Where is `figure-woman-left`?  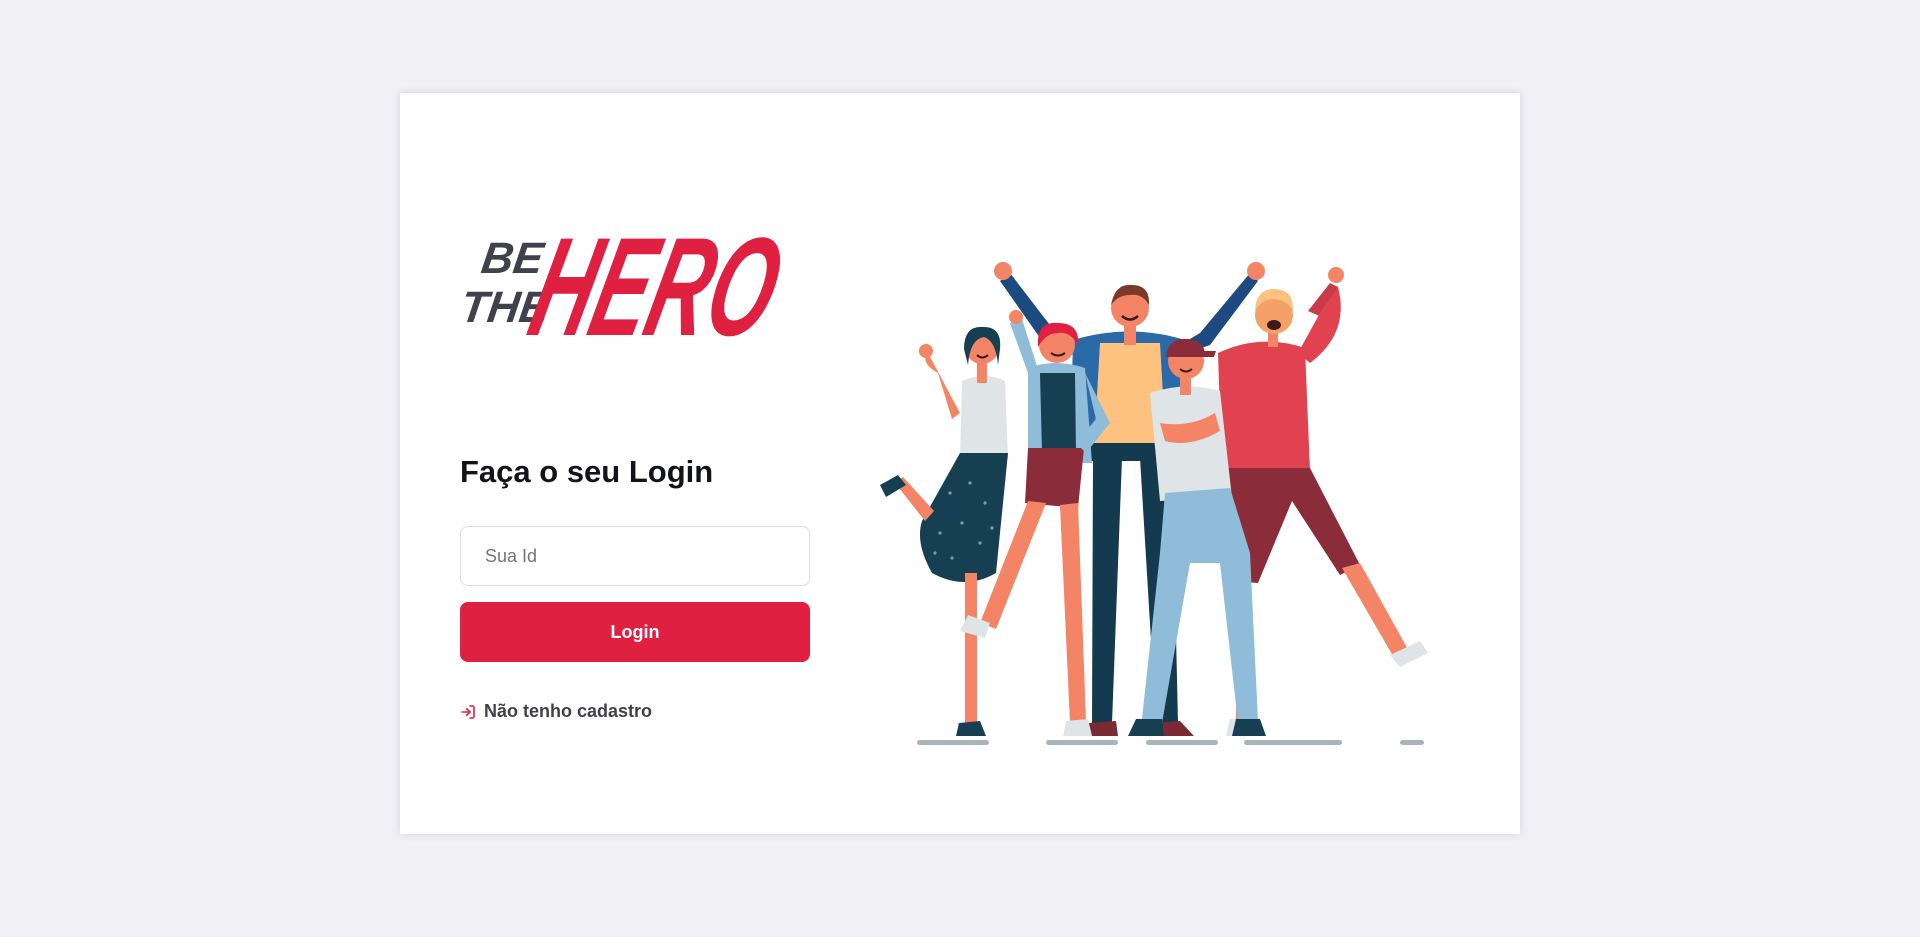
figure-woman-left is located at coordinates (944, 531).